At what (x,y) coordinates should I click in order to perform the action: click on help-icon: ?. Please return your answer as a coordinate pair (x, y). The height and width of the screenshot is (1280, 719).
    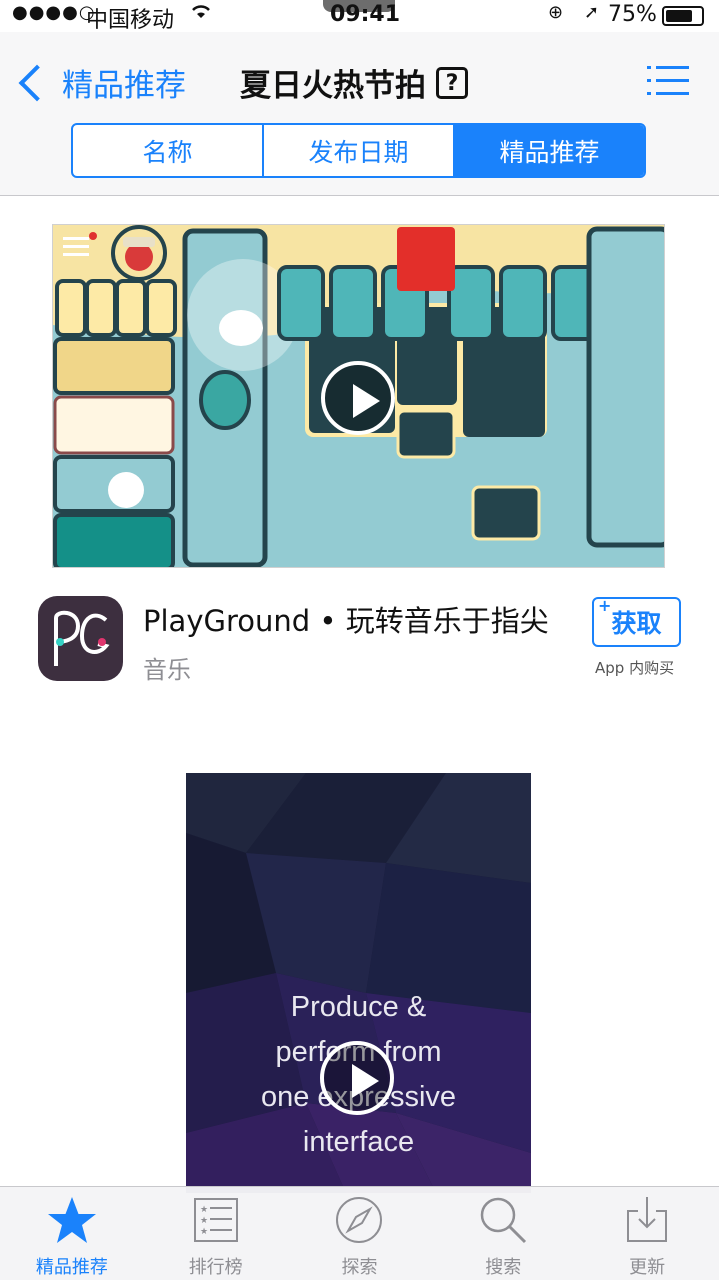
    Looking at the image, I should click on (452, 82).